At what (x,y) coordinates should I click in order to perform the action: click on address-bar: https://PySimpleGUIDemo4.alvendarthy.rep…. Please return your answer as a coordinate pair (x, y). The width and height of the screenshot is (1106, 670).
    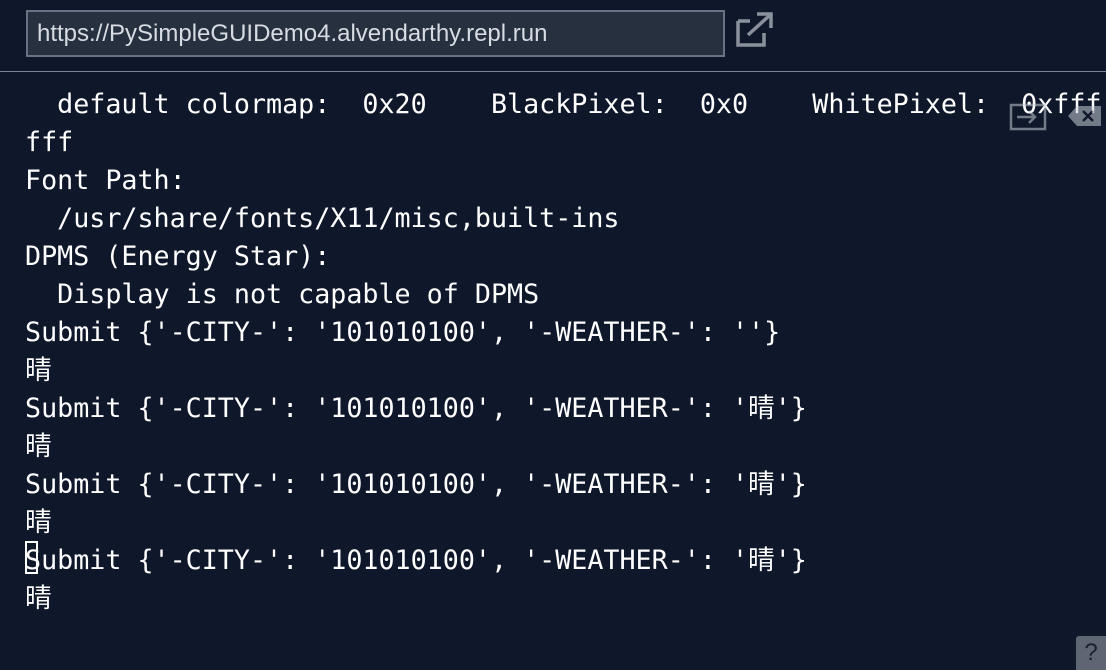
    Looking at the image, I should click on (553, 36).